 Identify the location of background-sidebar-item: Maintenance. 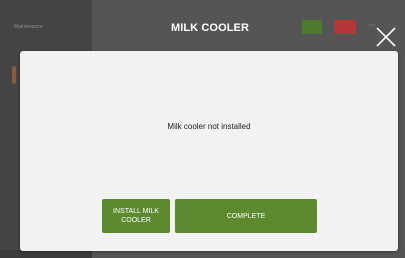
(28, 27).